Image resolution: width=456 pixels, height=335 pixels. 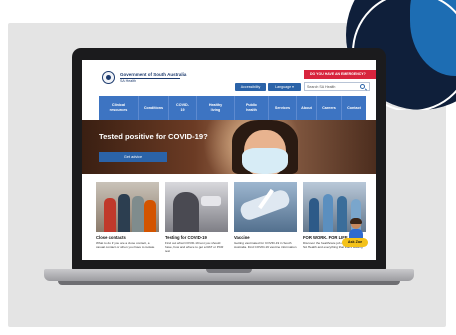 What do you see at coordinates (183, 108) in the screenshot?
I see `nav-item-covid-19: COVID- 19` at bounding box center [183, 108].